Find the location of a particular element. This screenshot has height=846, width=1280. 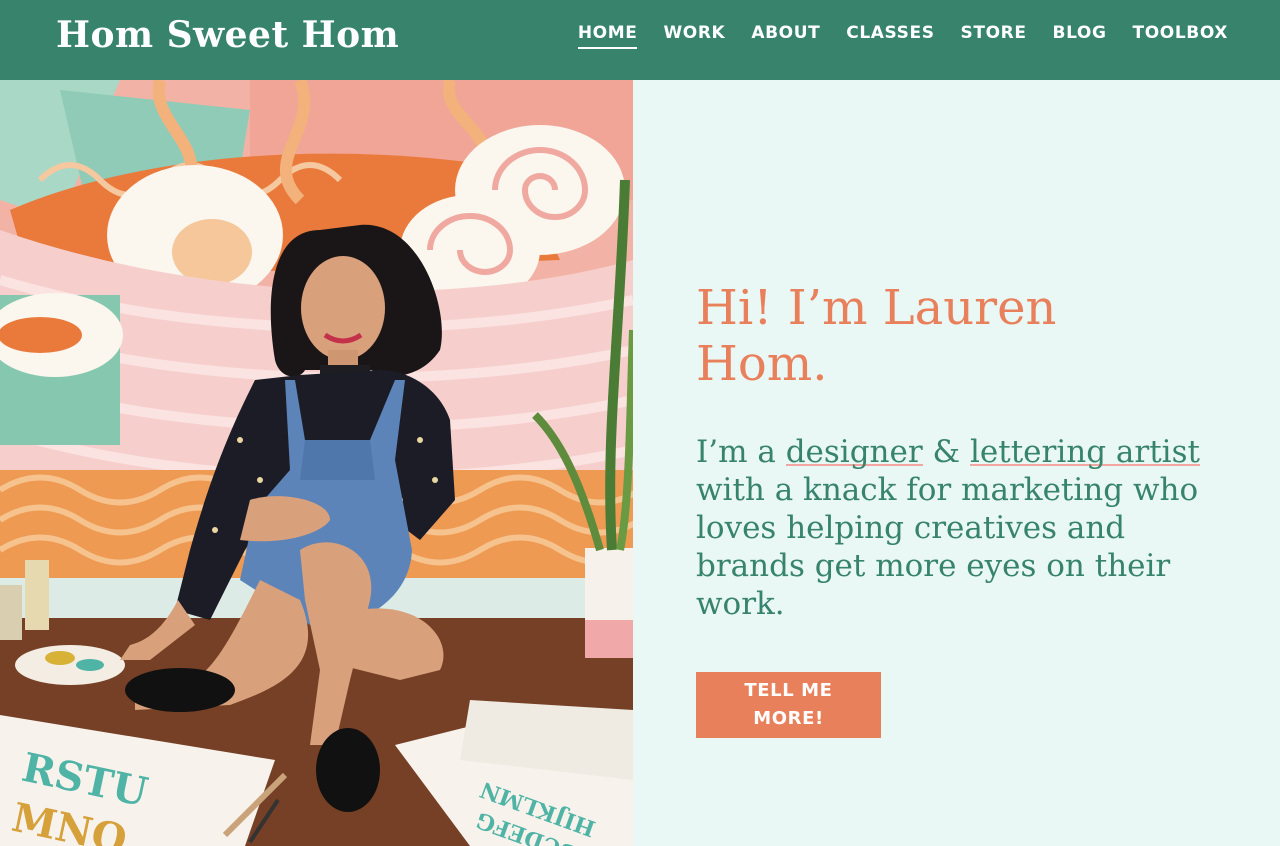

lettering-artist-link: lettering artist is located at coordinates (1085, 452).